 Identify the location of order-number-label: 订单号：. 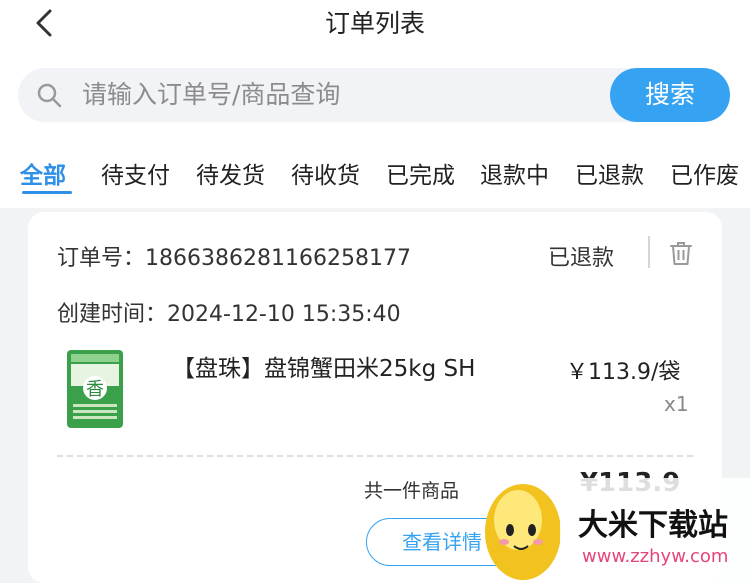
(101, 258).